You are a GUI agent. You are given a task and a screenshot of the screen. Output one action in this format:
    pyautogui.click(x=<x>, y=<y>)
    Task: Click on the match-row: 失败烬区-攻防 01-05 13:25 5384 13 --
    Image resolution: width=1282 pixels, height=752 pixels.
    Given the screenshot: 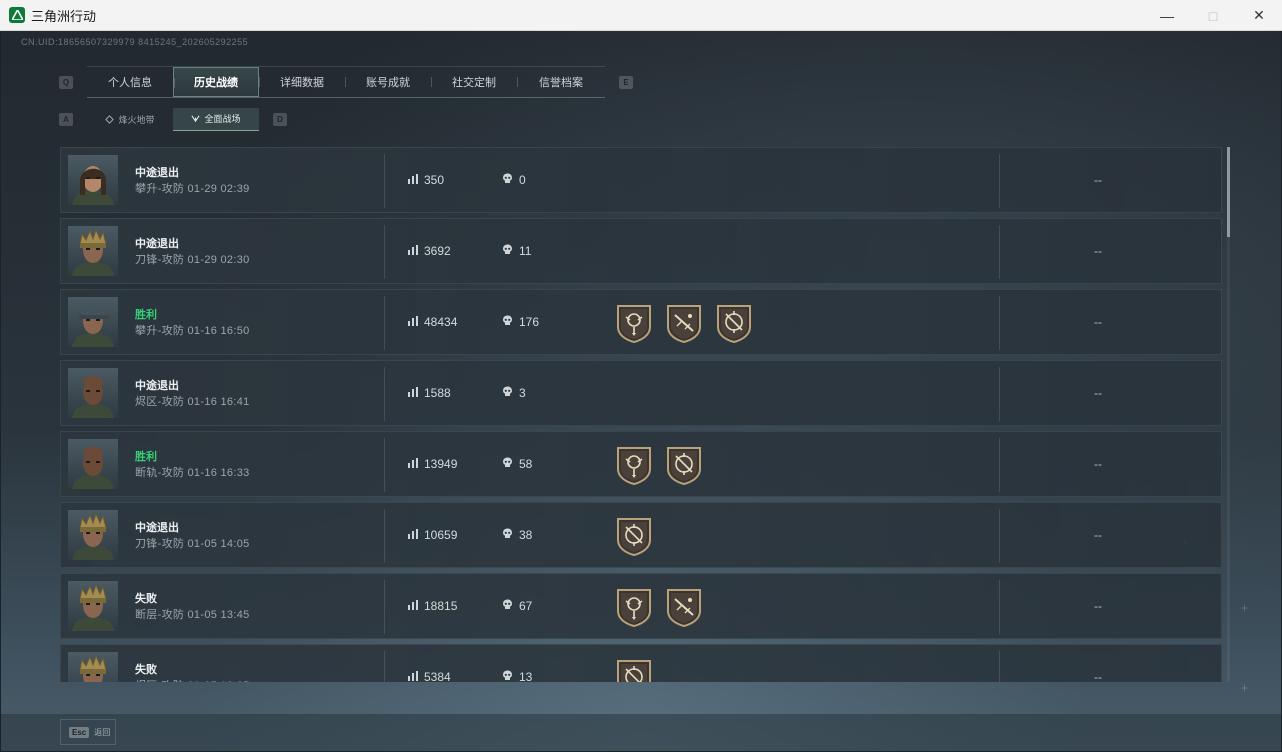 What is the action you would take?
    pyautogui.click(x=641, y=663)
    